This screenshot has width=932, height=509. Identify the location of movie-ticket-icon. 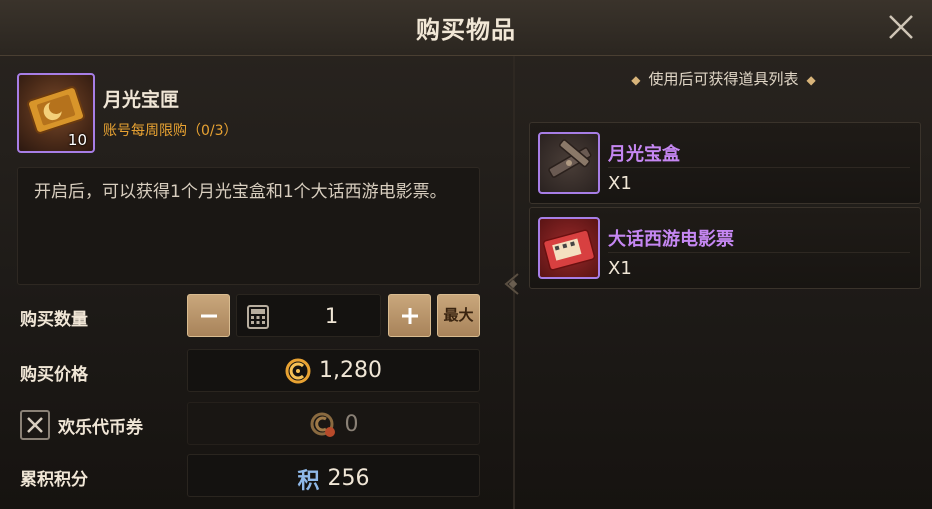
(569, 248).